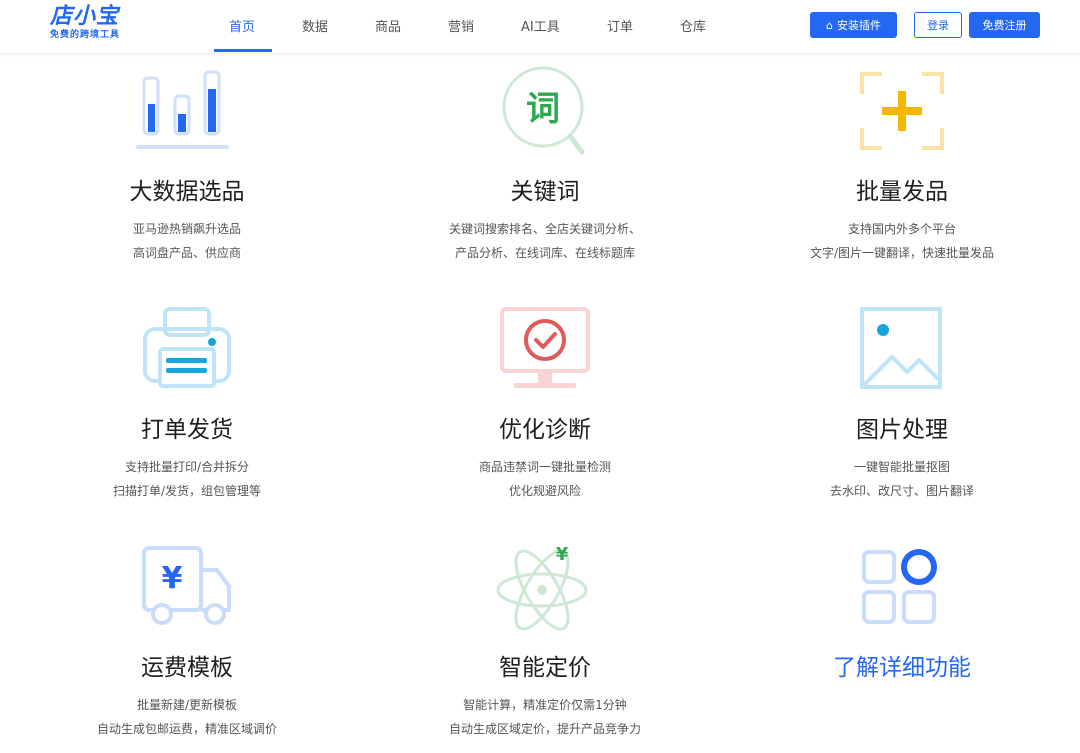 Image resolution: width=1080 pixels, height=753 pixels. I want to click on feature-desc-line-2: 优化规避风险, so click(544, 491).